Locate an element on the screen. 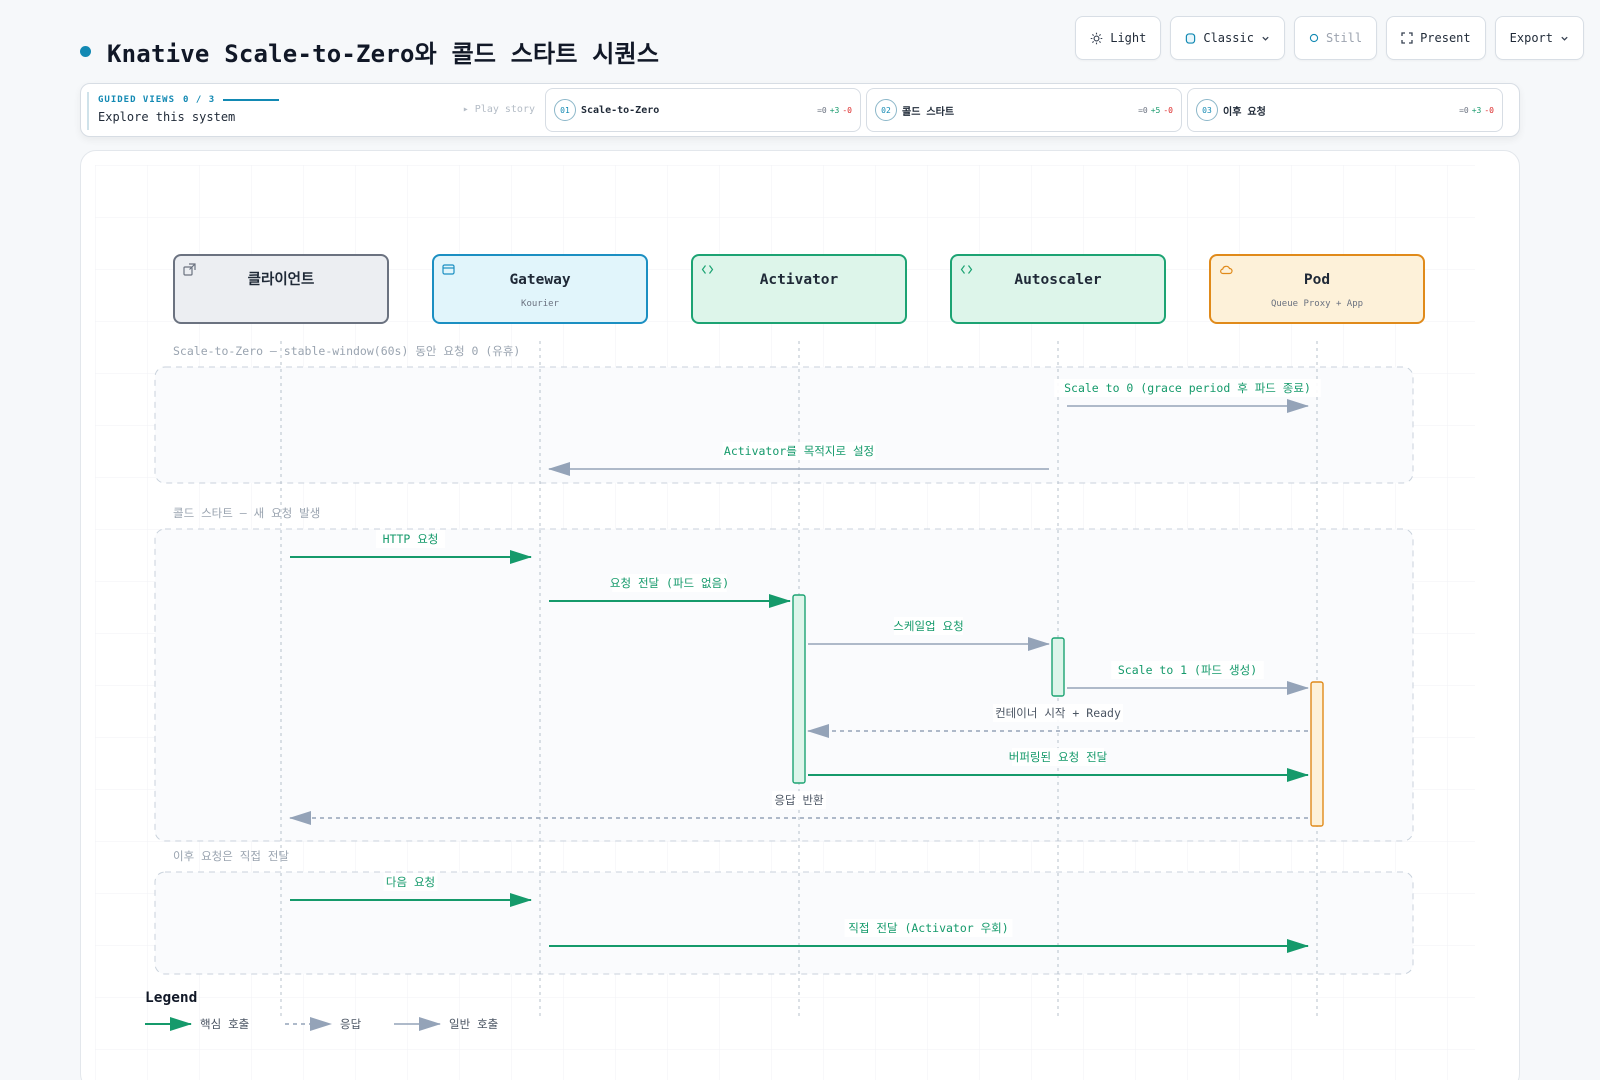 This screenshot has width=1600, height=1080. view-label: Scale-to-Zero is located at coordinates (620, 110).